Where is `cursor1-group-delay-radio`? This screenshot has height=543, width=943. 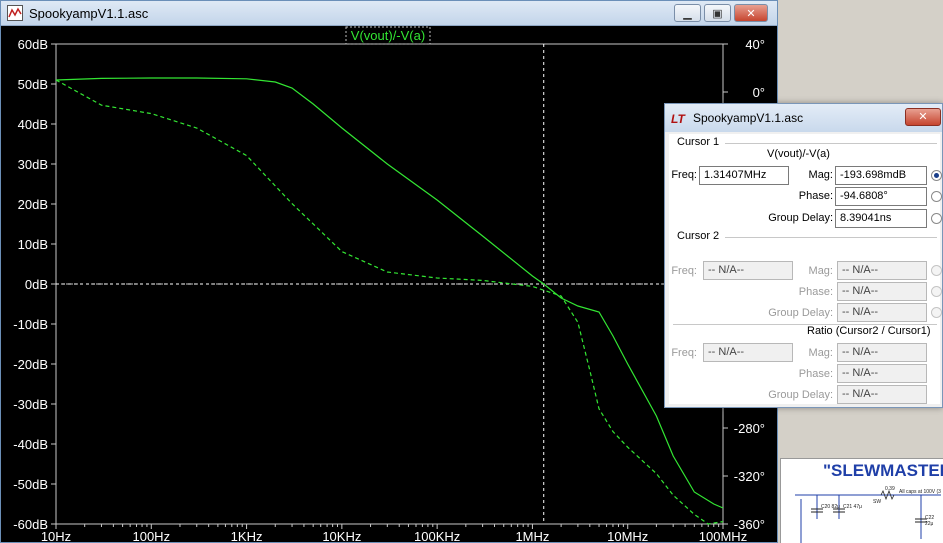 cursor1-group-delay-radio is located at coordinates (936, 218).